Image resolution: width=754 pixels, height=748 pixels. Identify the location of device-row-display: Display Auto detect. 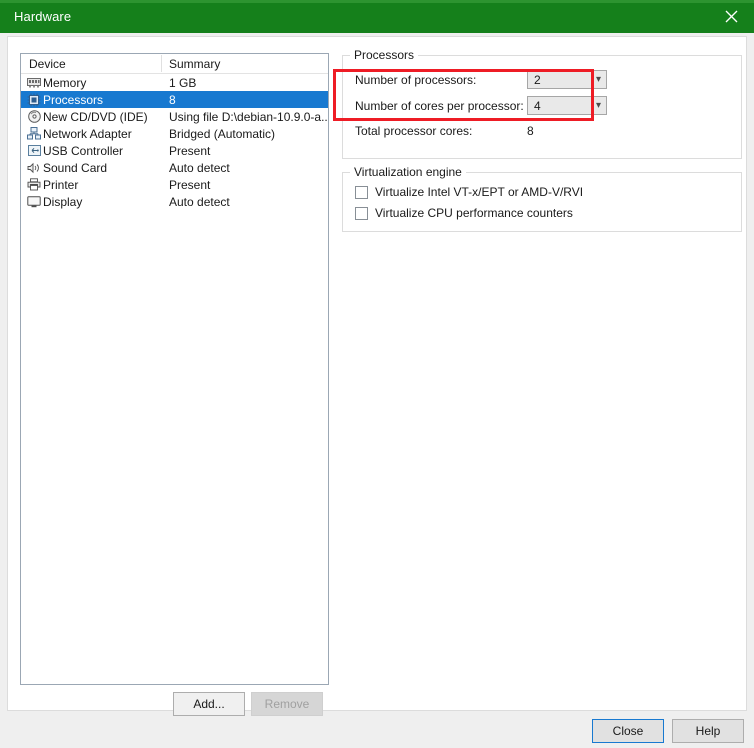
(174, 201).